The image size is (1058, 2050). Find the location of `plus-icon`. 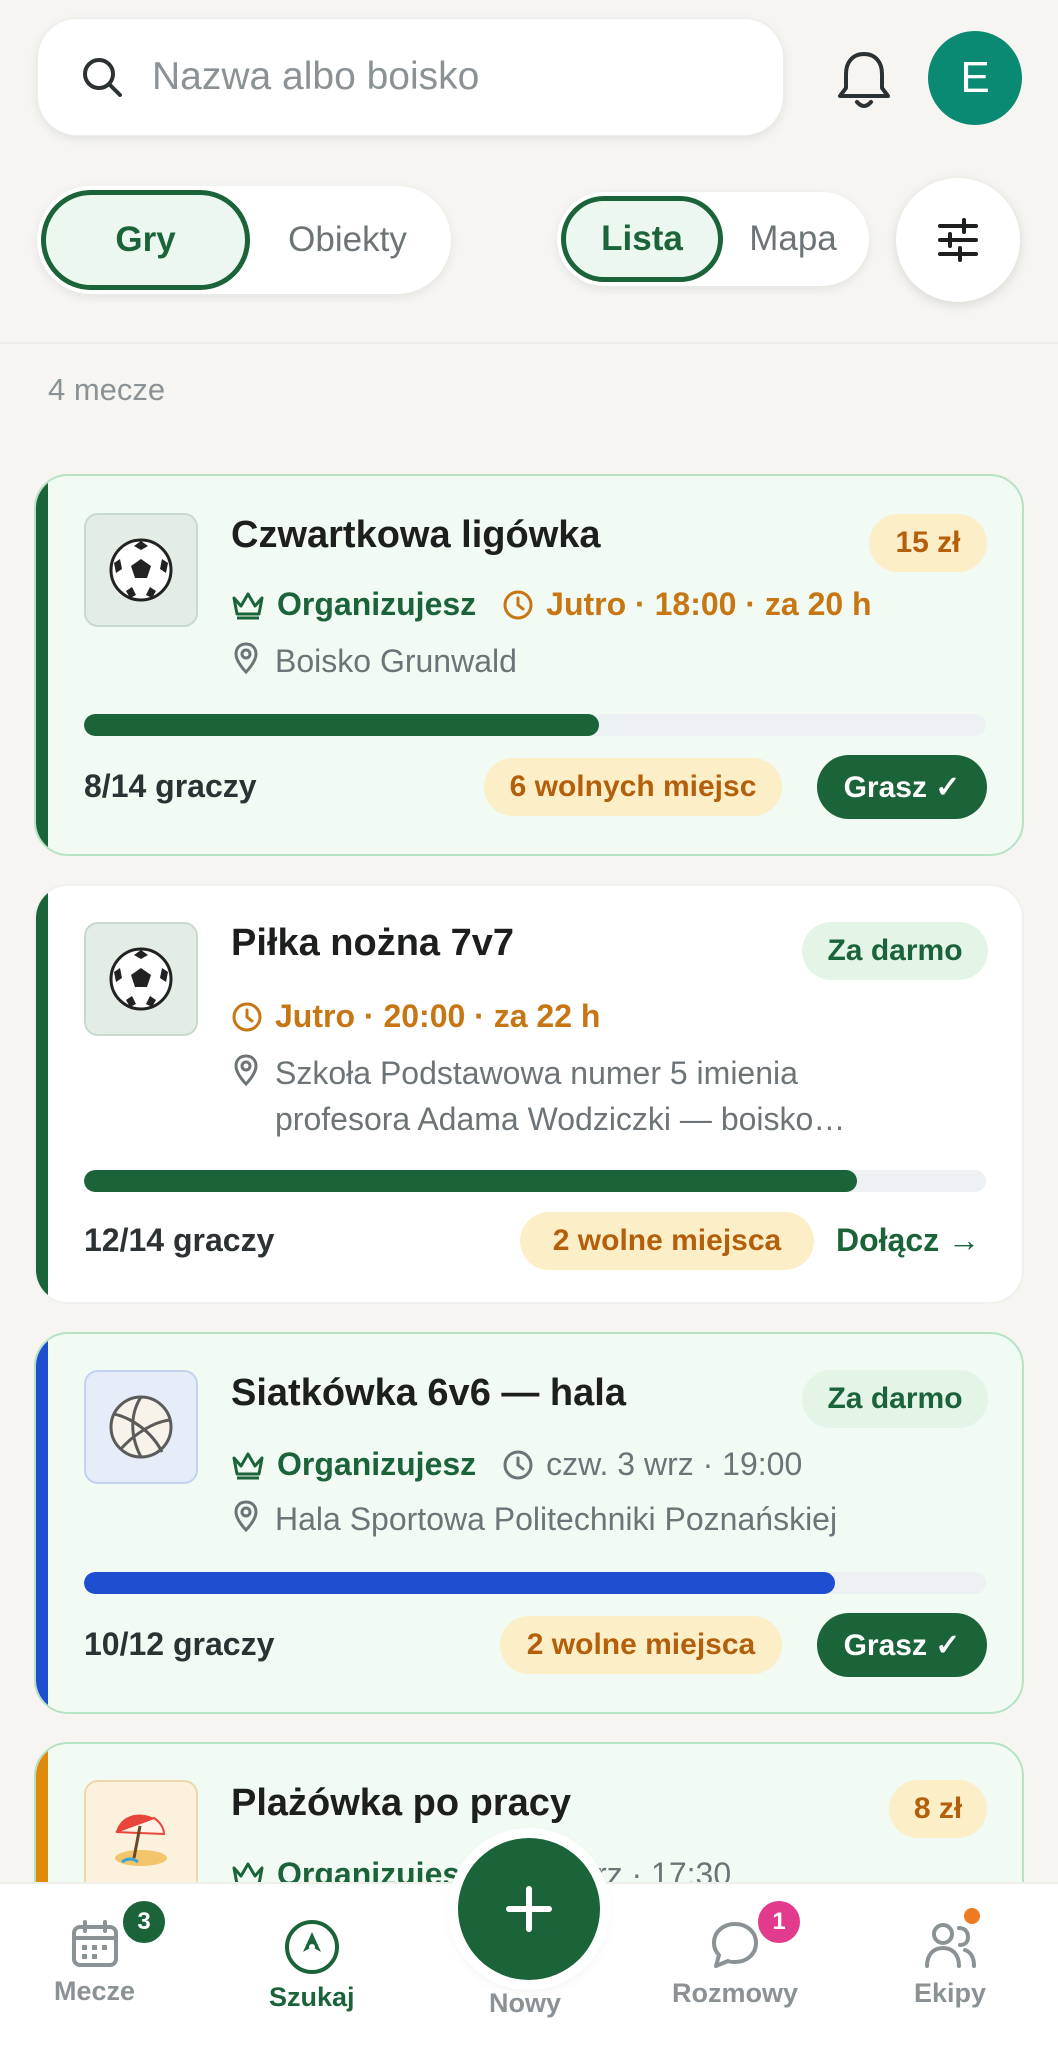

plus-icon is located at coordinates (529, 1909).